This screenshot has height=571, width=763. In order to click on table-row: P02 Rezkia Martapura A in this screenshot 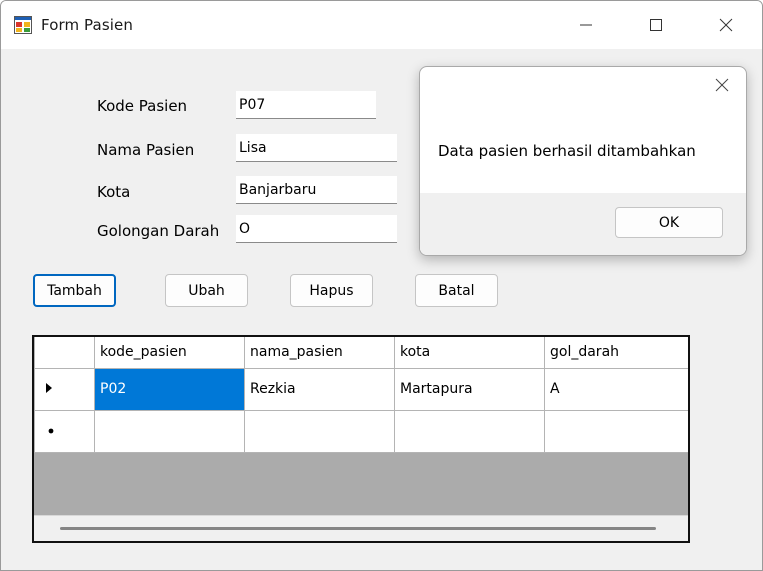, I will do `click(361, 389)`.